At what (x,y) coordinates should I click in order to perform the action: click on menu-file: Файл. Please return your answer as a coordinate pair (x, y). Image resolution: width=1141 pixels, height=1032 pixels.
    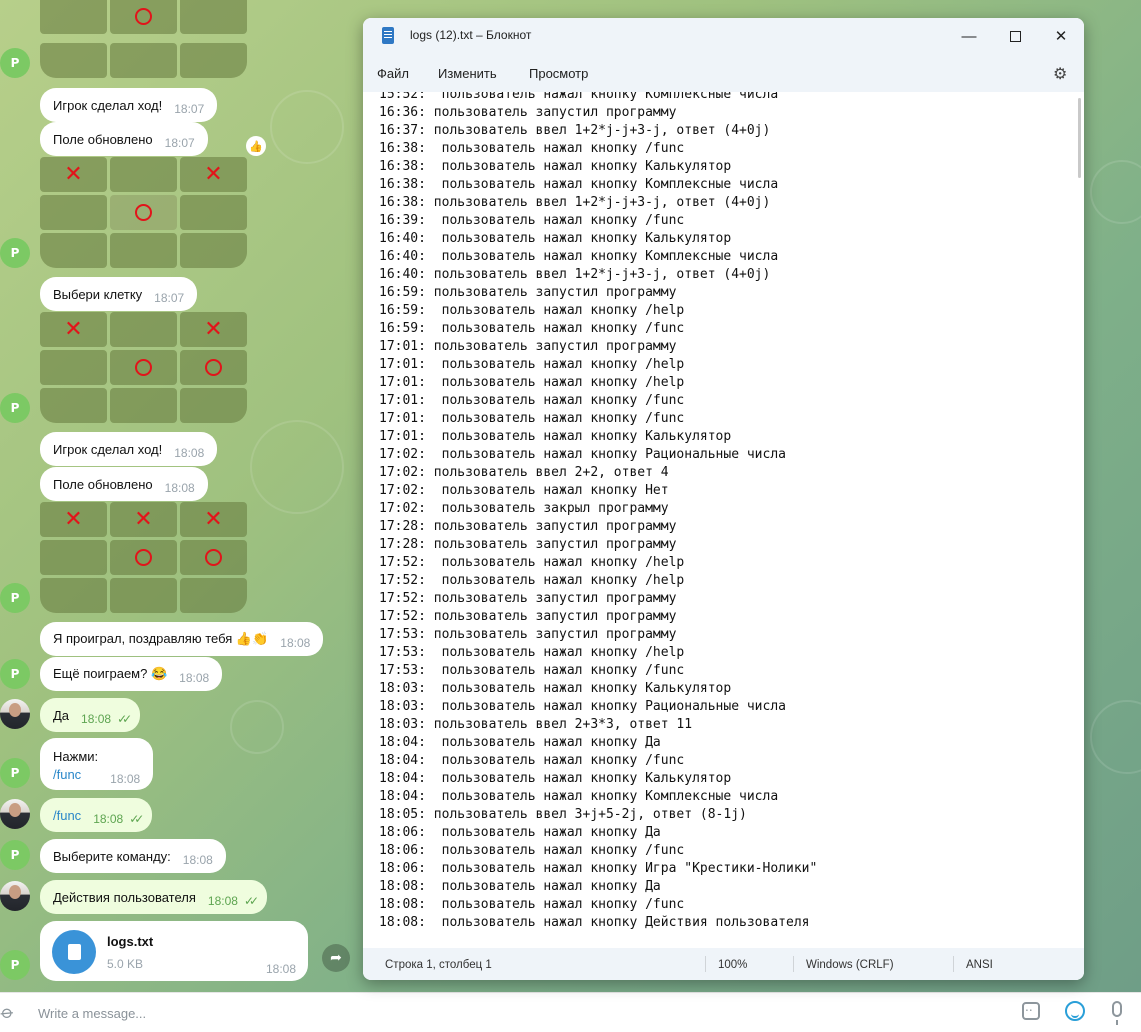
    Looking at the image, I should click on (393, 73).